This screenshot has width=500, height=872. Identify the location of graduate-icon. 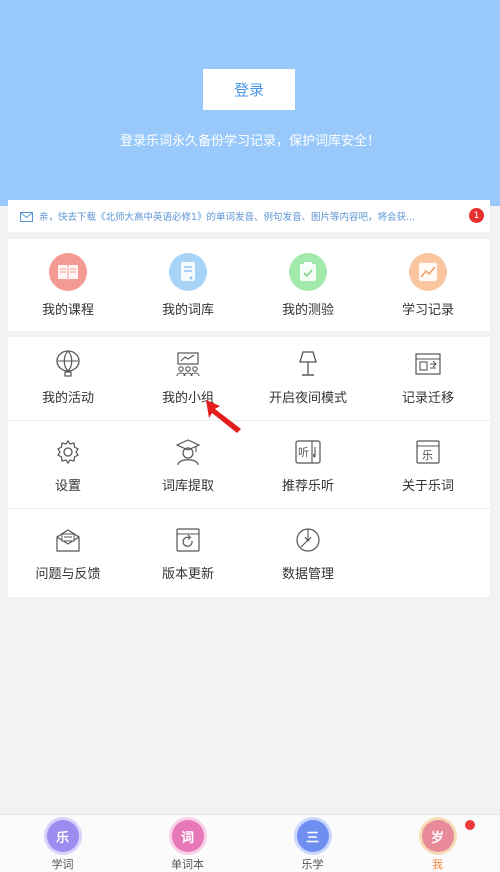
(188, 452).